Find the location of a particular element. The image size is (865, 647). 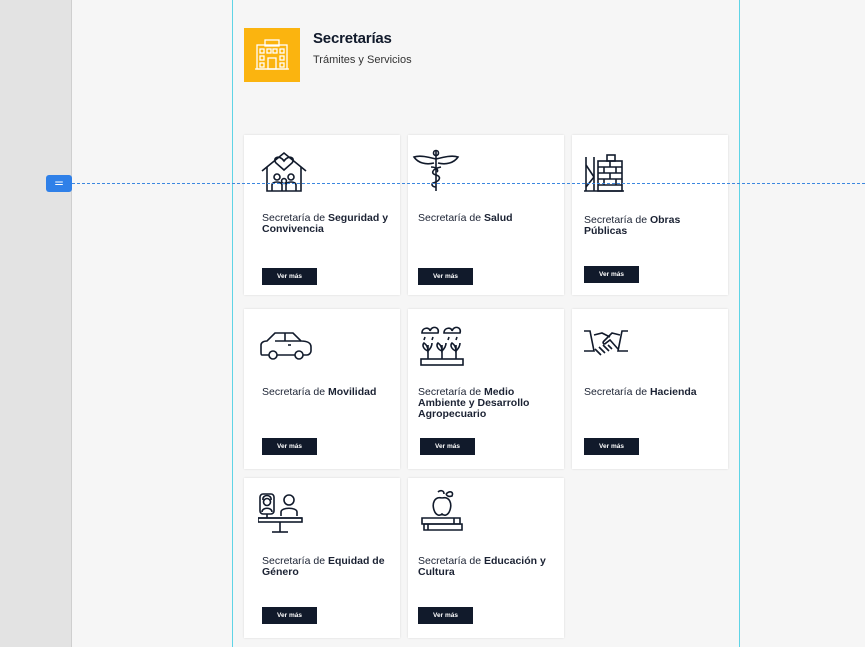

card-hacienda: Secretaría de Hacienda Ver más is located at coordinates (650, 389).